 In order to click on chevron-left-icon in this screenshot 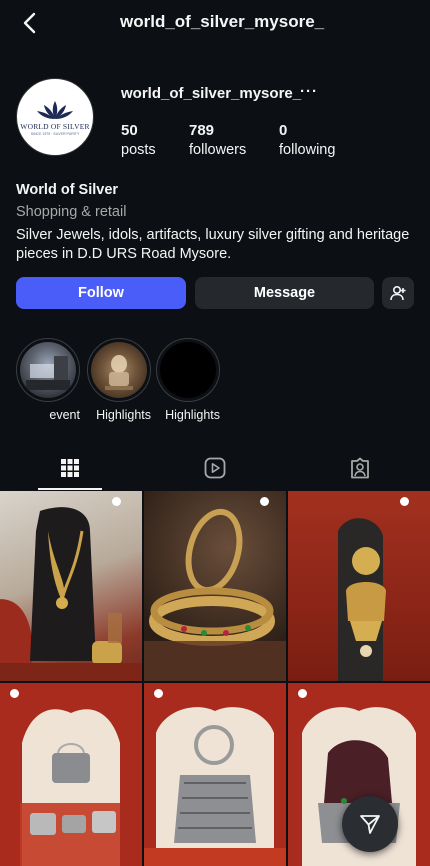, I will do `click(29, 23)`.